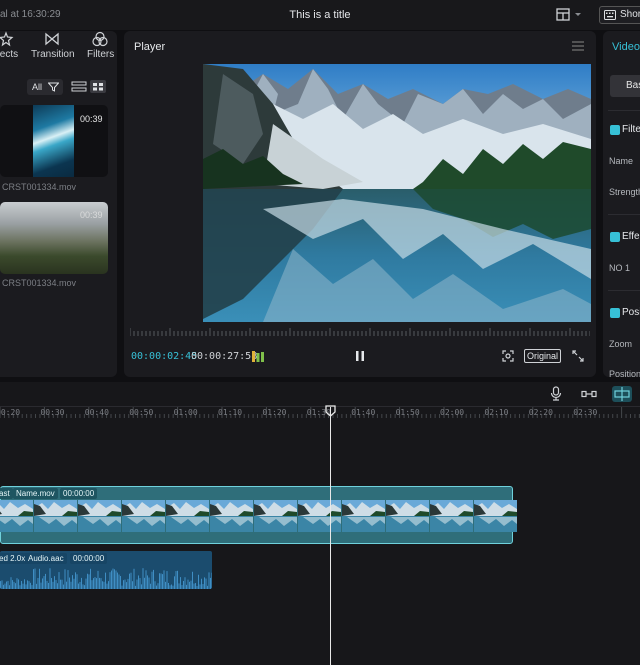  What do you see at coordinates (89, 558) in the screenshot?
I see `audio-time-tag: 00:00:00` at bounding box center [89, 558].